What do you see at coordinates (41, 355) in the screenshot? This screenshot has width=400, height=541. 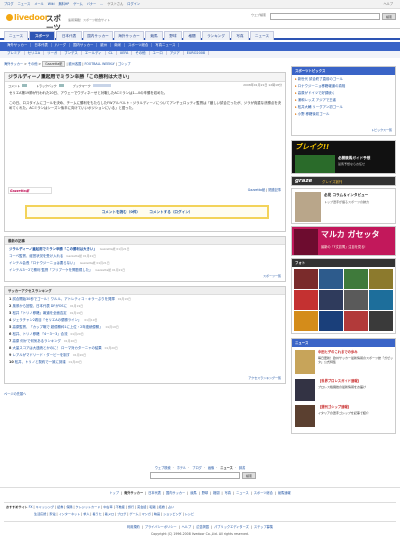 I see `ranking-link: レアルがマドリード・ダービーを制す` at bounding box center [41, 355].